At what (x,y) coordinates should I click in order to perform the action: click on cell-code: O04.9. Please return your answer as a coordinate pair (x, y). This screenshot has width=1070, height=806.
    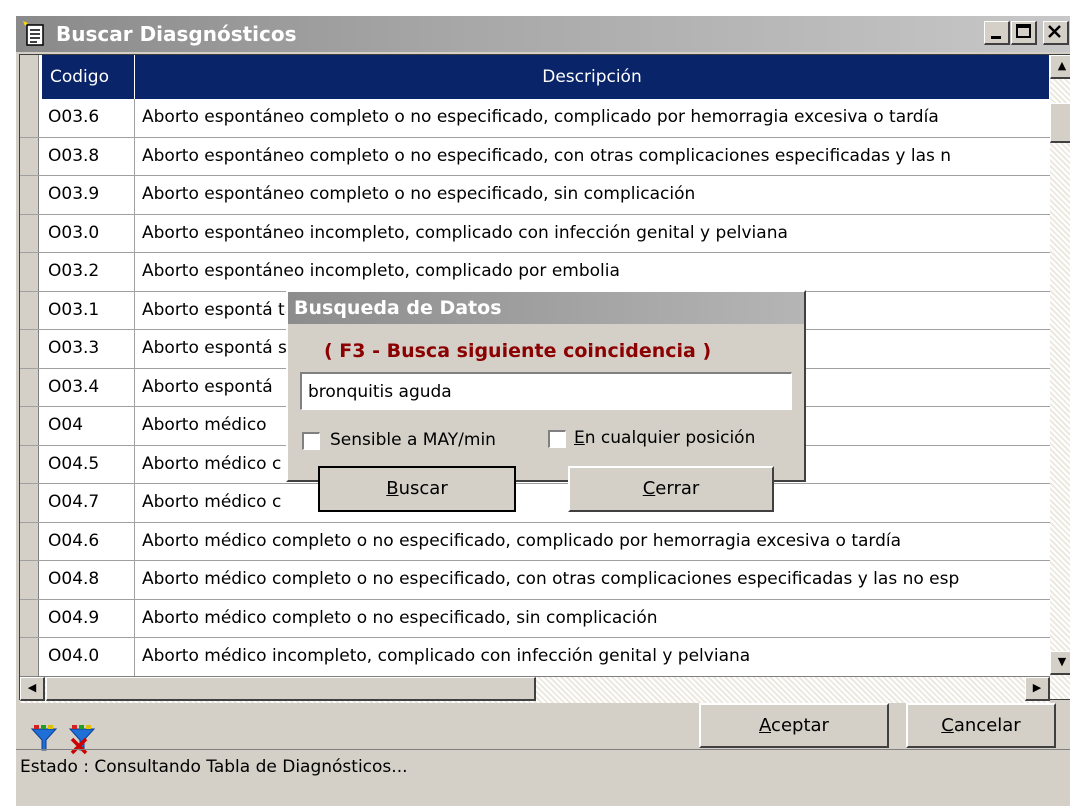
    Looking at the image, I should click on (88, 618).